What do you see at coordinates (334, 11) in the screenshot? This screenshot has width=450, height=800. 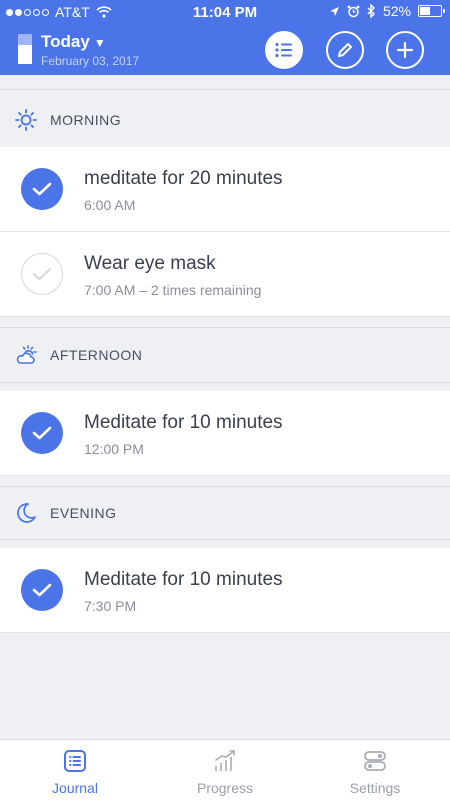 I see `location-arrow-icon` at bounding box center [334, 11].